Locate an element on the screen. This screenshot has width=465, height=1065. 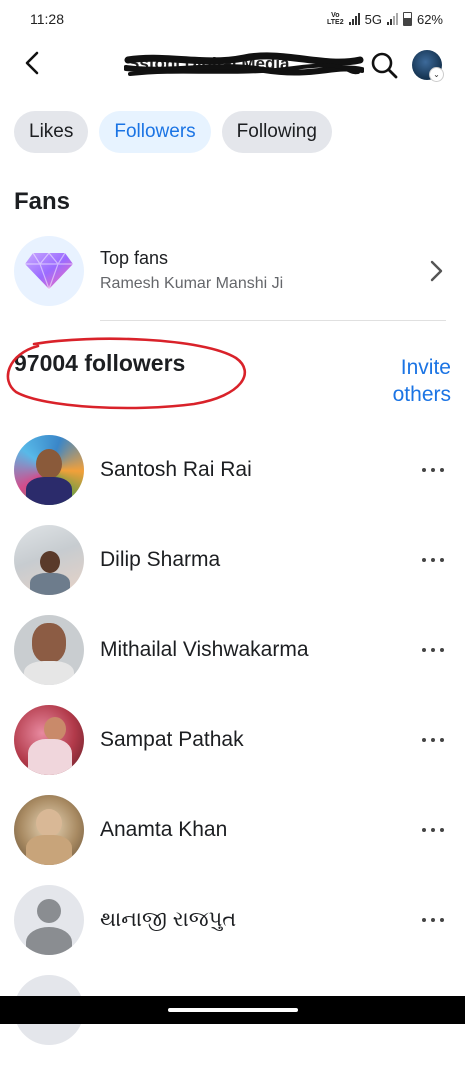
search-icon is located at coordinates (384, 65).